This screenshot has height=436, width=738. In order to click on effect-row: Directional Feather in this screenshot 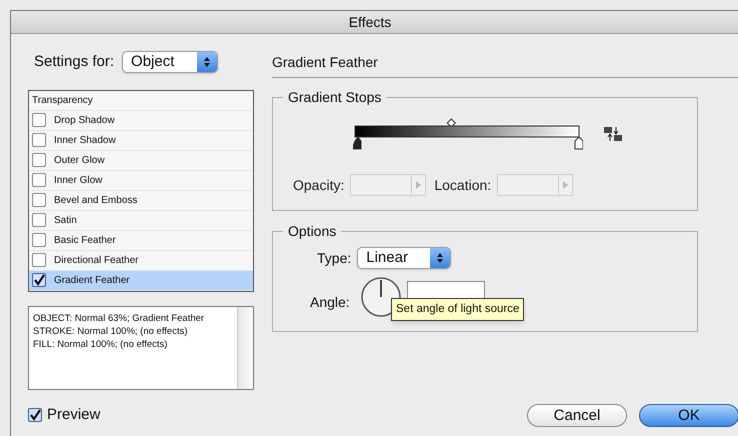, I will do `click(141, 260)`.